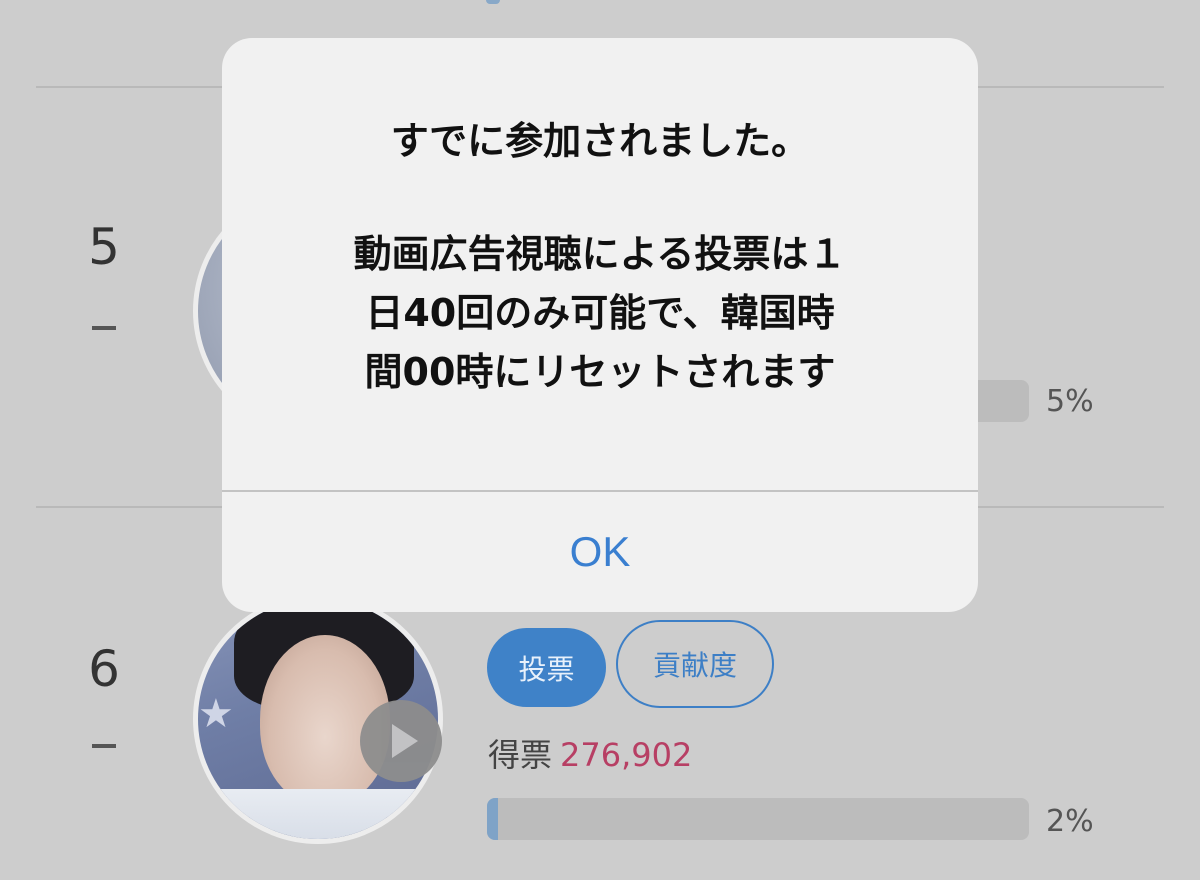 The image size is (1200, 880). Describe the element at coordinates (600, 141) in the screenshot. I see `alert-title: すでに参加されました。` at that location.